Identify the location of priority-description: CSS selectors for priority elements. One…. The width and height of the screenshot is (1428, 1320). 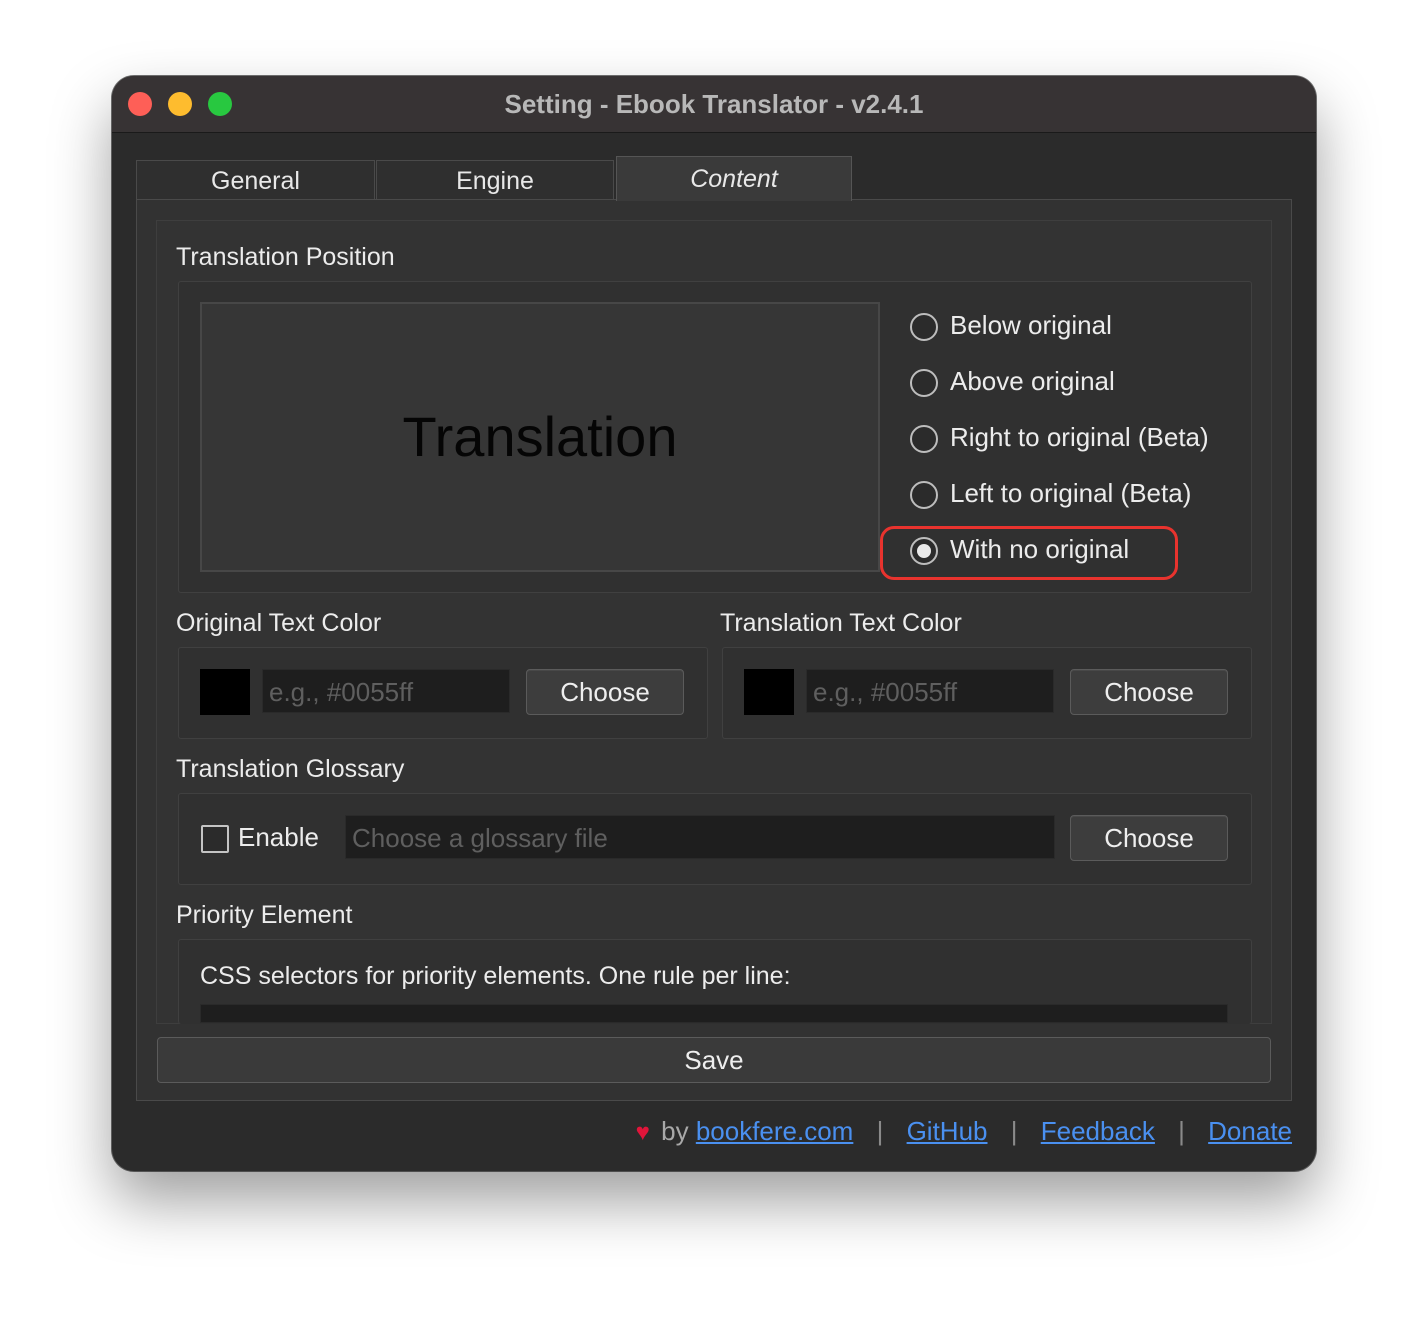
(495, 976).